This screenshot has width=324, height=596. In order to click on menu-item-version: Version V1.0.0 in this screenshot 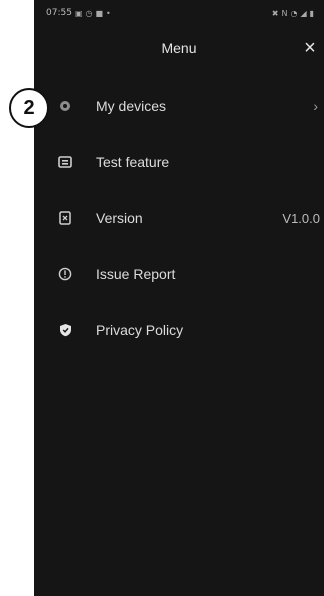, I will do `click(179, 218)`.